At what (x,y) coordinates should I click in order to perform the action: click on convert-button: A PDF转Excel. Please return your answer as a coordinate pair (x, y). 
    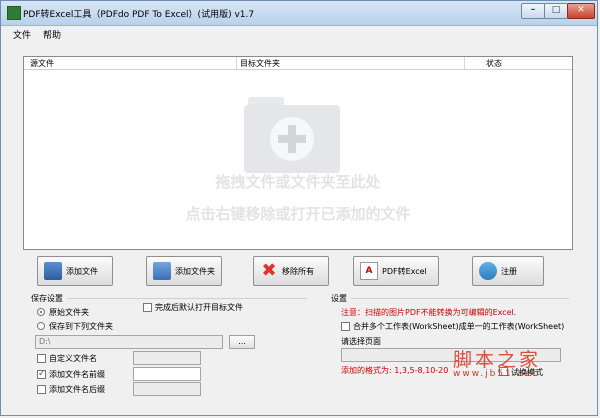
    Looking at the image, I should click on (396, 271).